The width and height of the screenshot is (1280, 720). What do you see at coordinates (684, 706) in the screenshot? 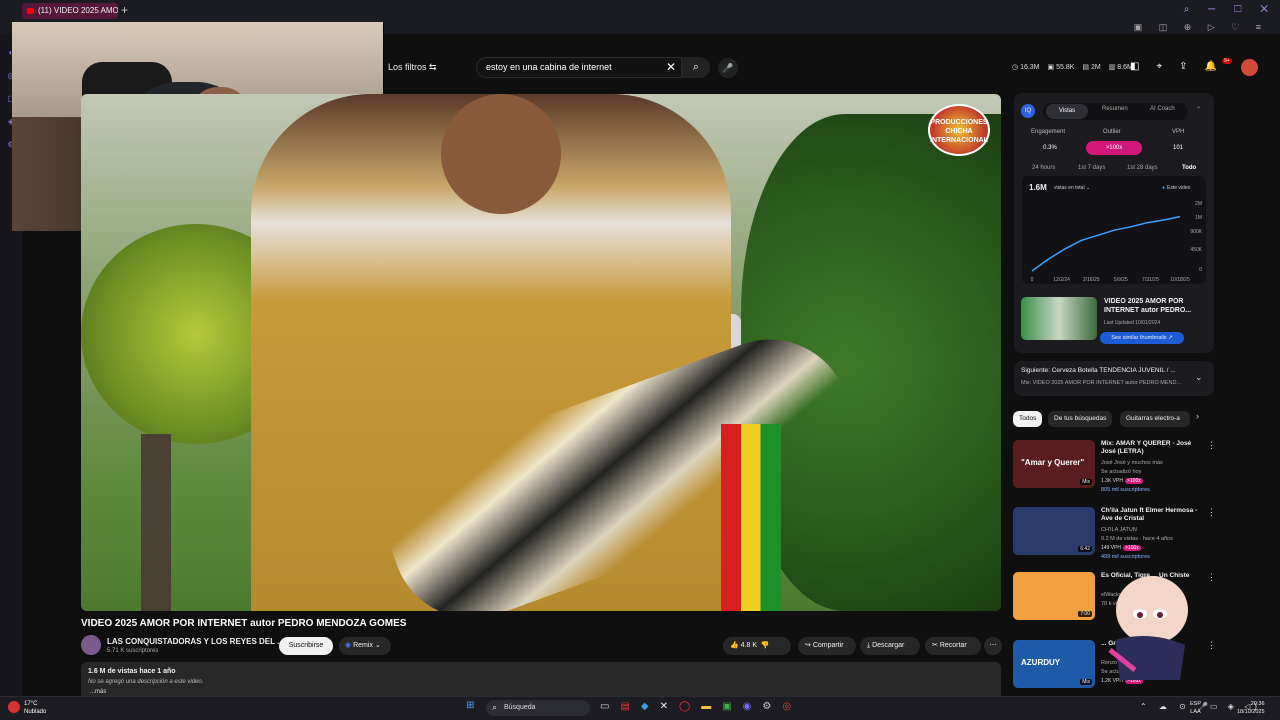
I see `app-opera-icon: ◯` at bounding box center [684, 706].